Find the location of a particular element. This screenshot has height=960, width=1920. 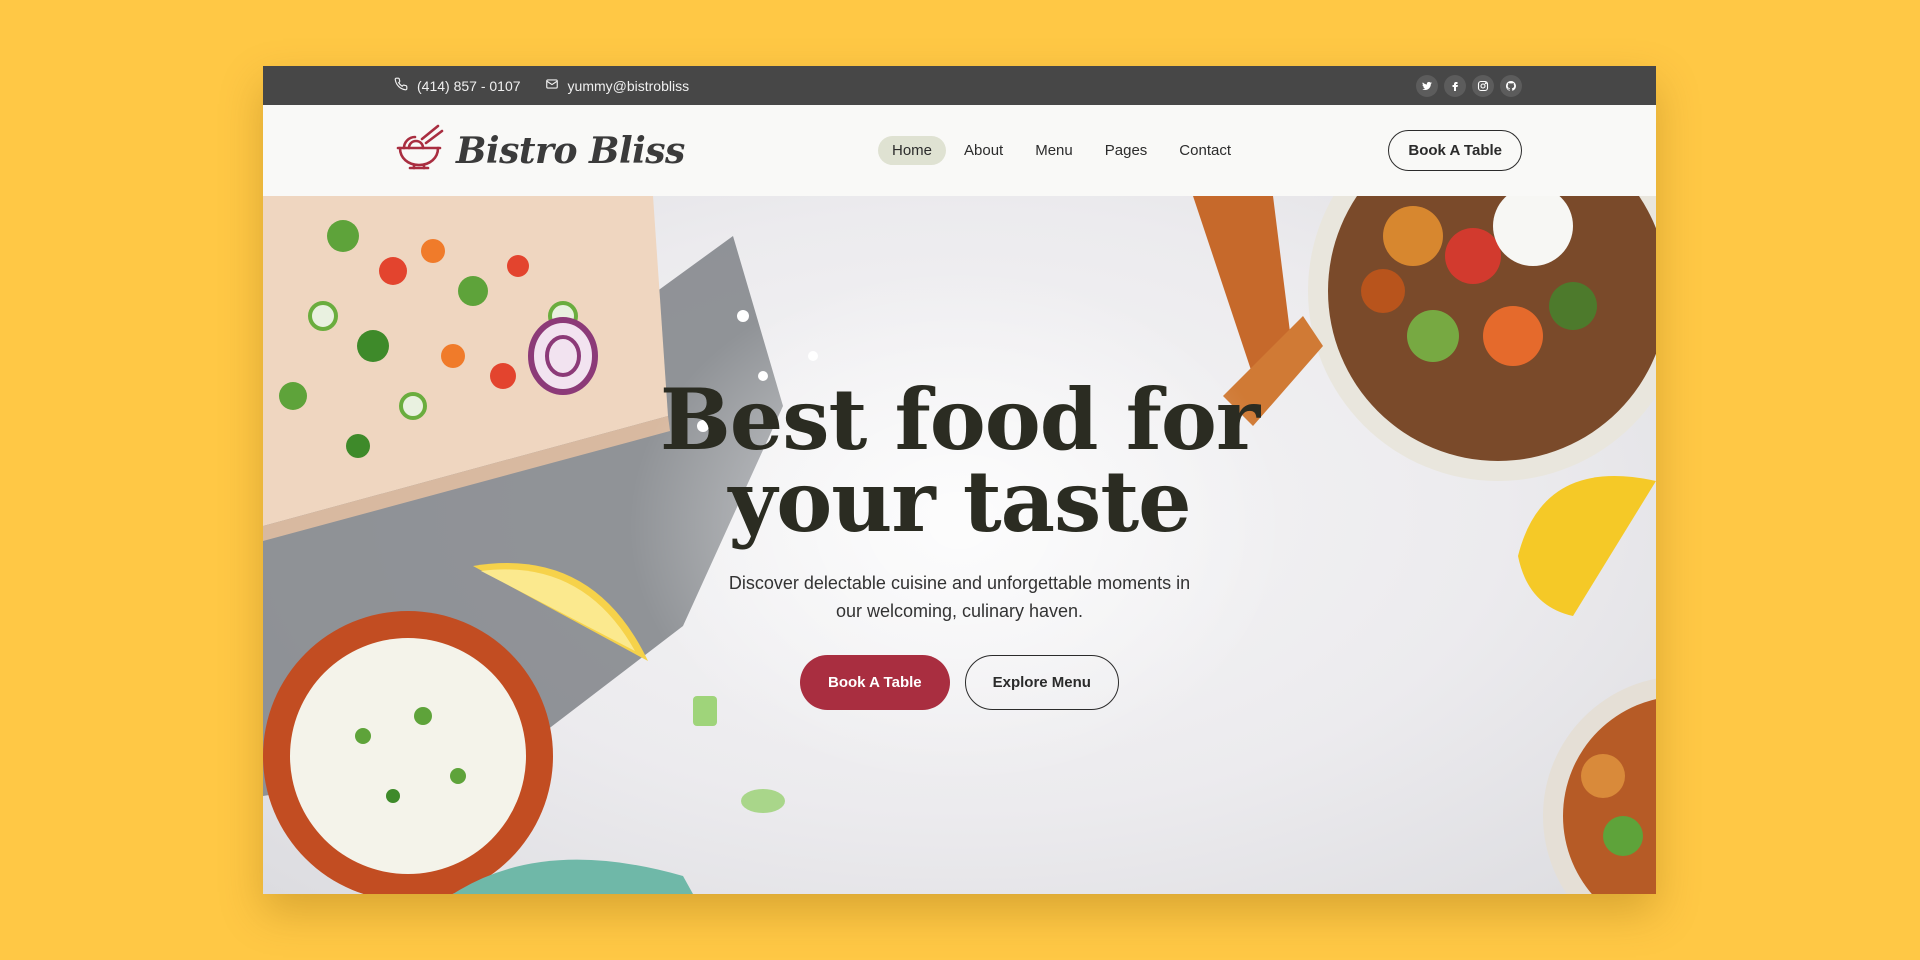

hero-title: Best food for your taste is located at coordinates (959, 460).